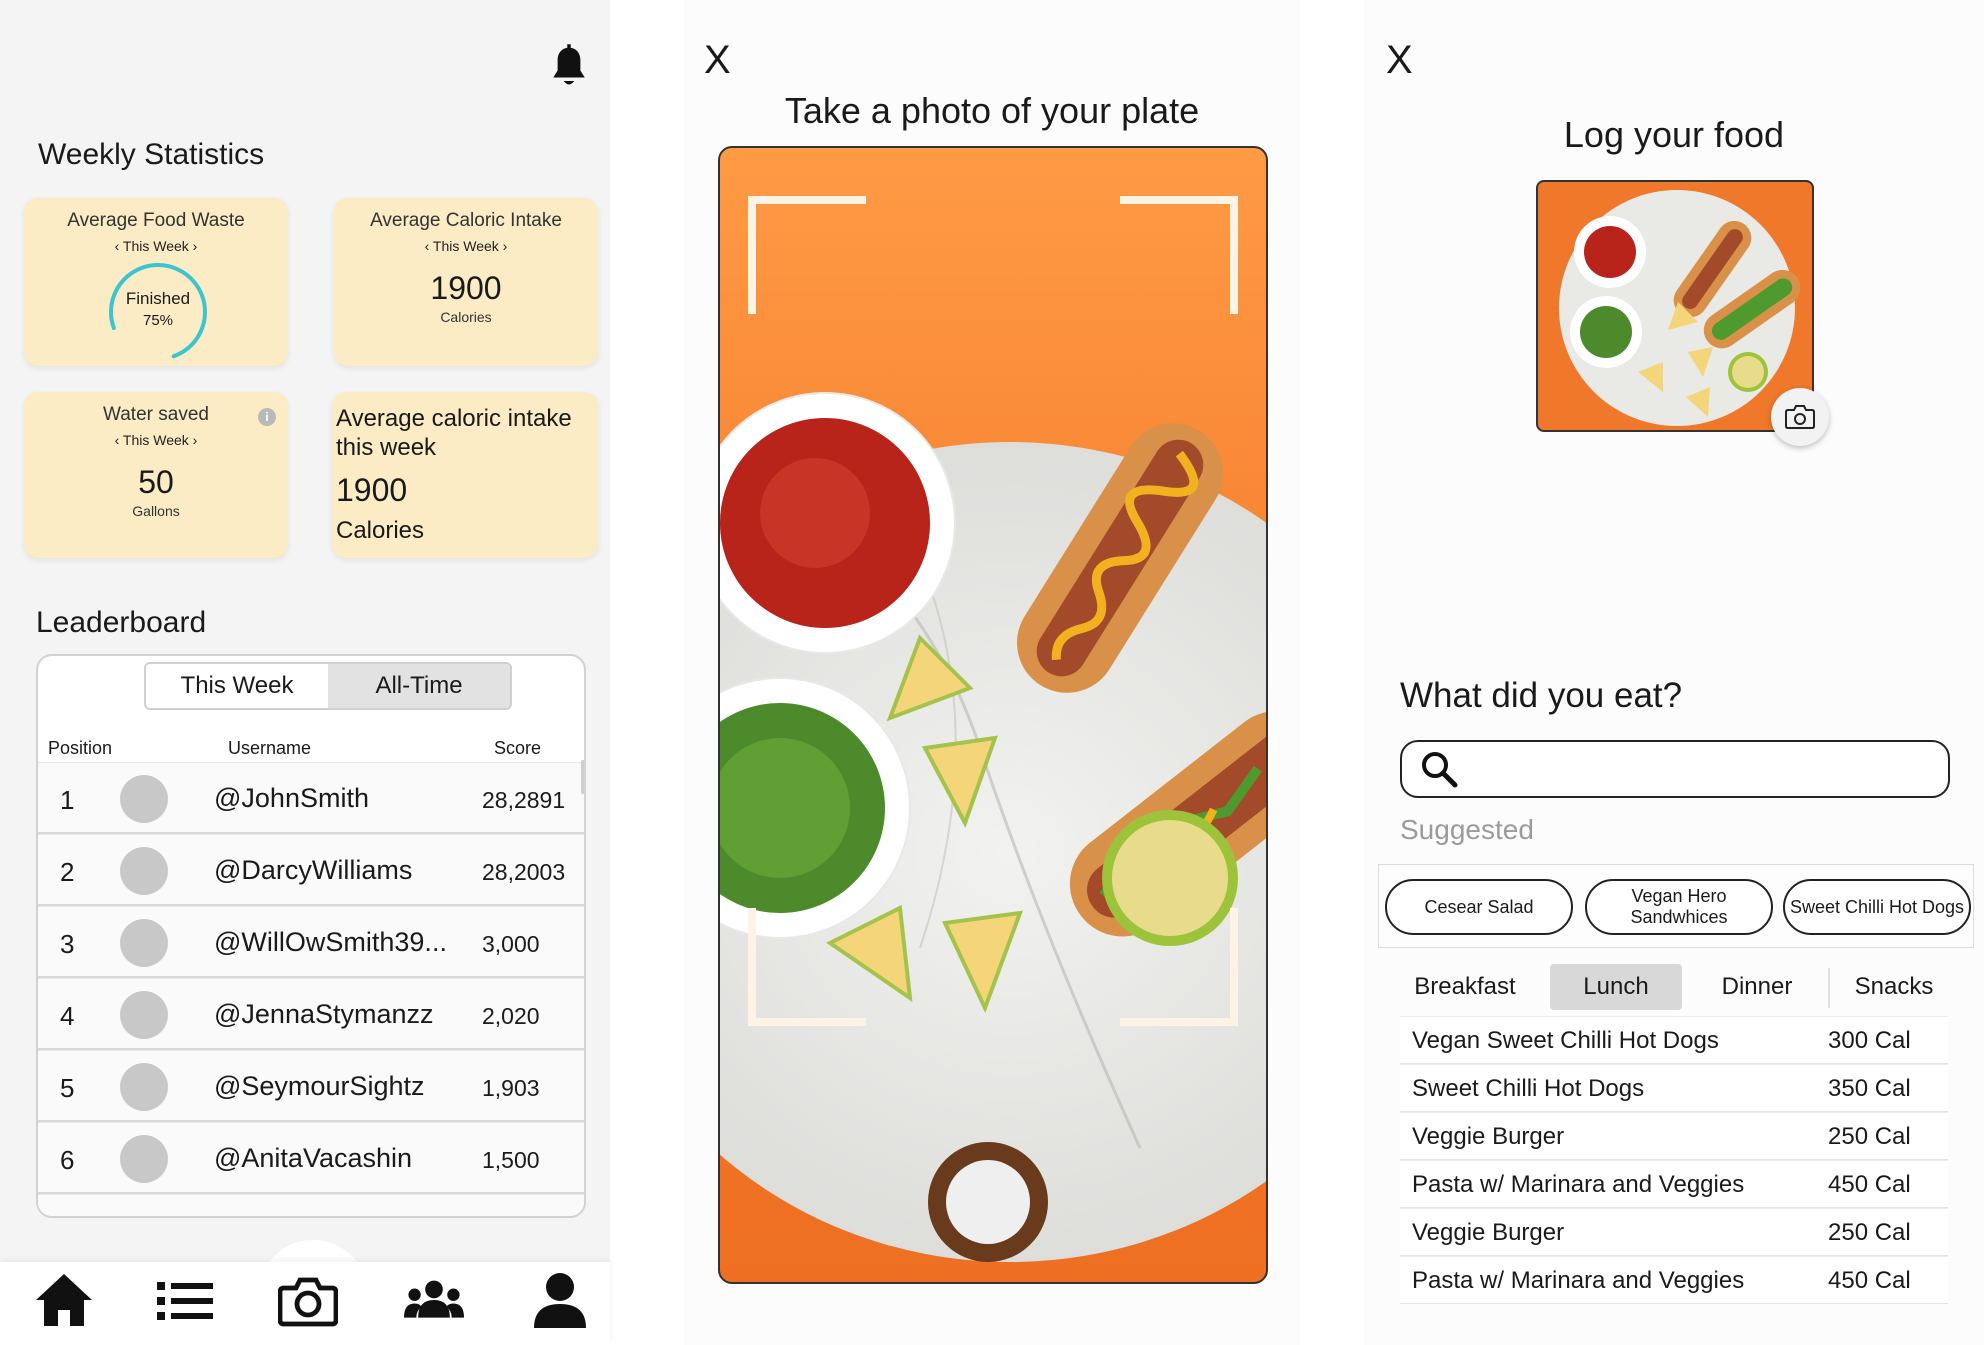  I want to click on search-input, so click(1675, 769).